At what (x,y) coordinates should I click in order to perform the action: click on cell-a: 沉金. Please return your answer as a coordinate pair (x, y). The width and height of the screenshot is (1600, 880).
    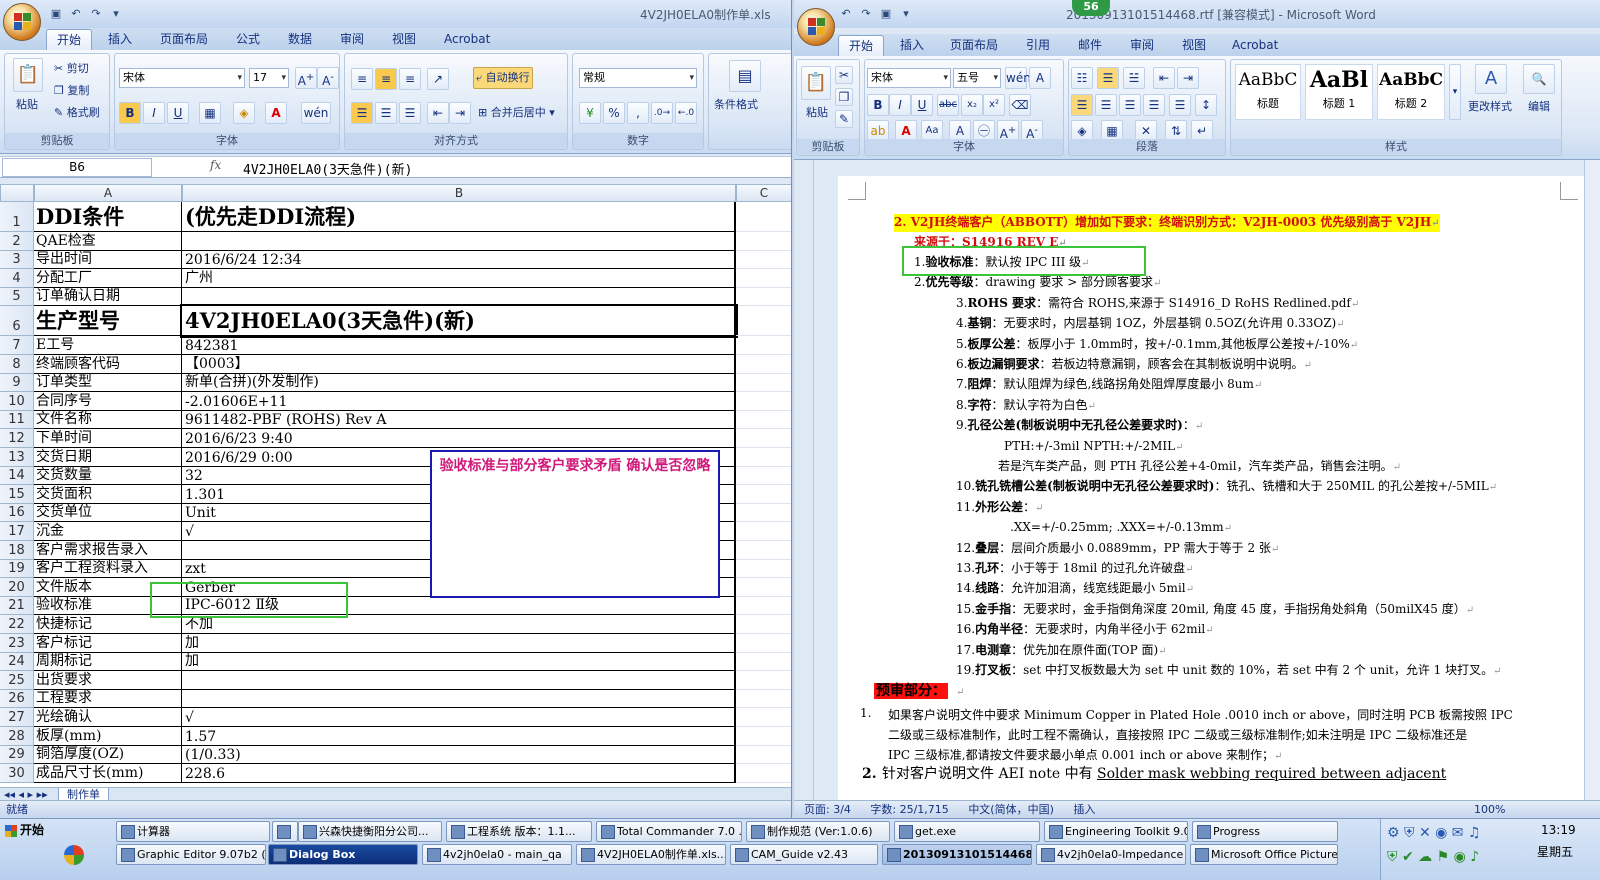
    Looking at the image, I should click on (108, 531).